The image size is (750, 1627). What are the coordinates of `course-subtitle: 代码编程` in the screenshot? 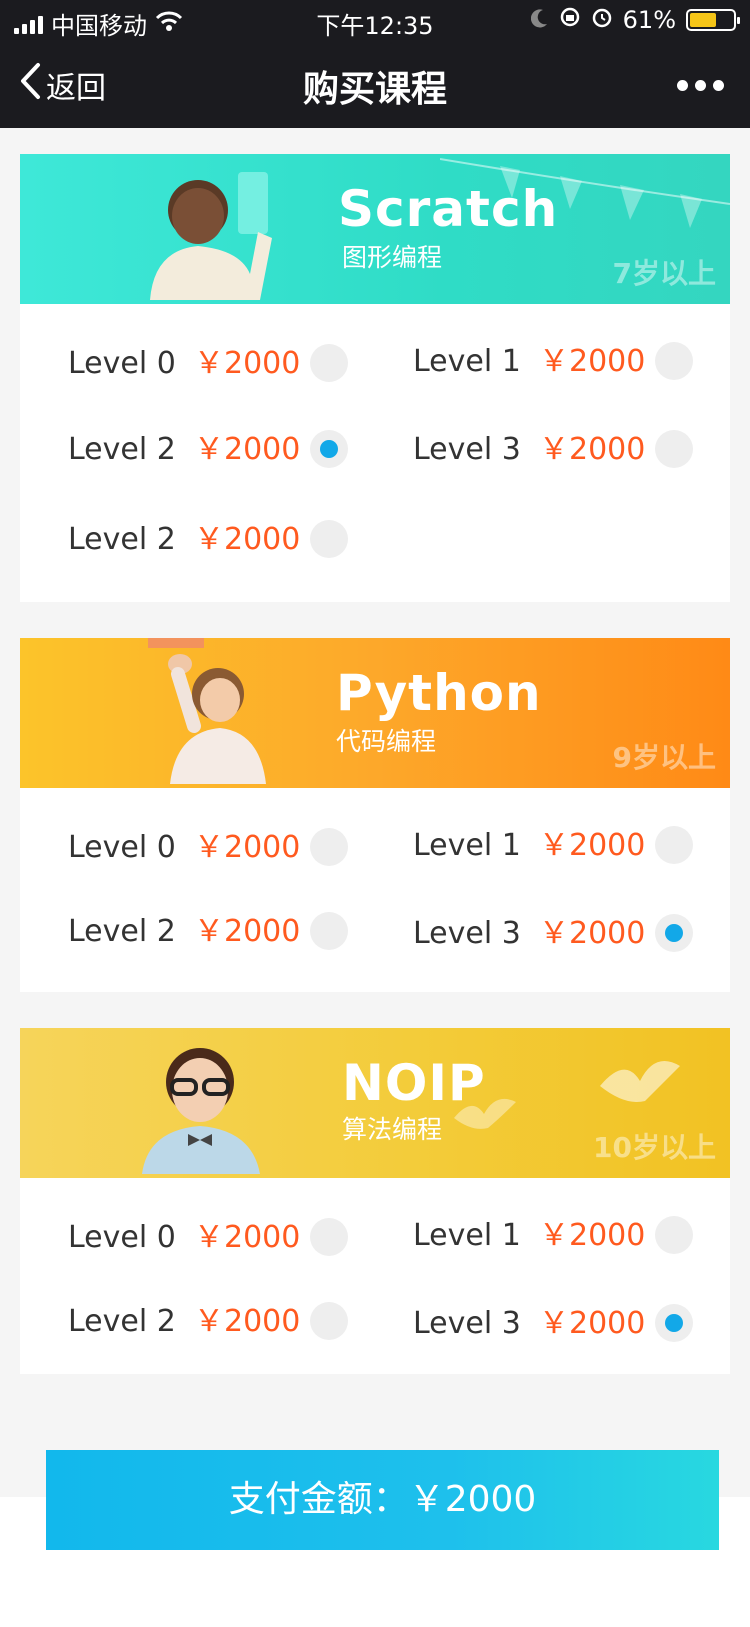 It's located at (386, 741).